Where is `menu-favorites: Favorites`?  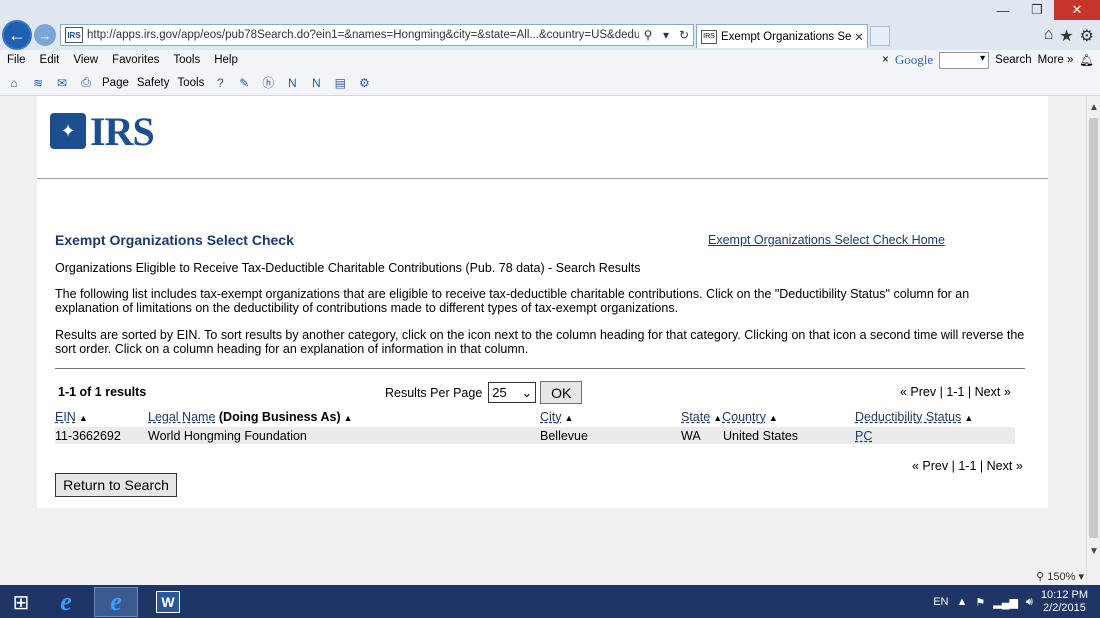
menu-favorites: Favorites is located at coordinates (135, 60).